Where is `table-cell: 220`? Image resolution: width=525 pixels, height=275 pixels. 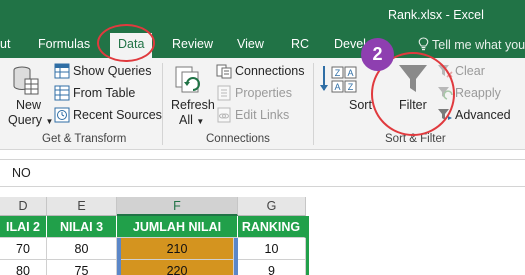 table-cell: 220 is located at coordinates (177, 267).